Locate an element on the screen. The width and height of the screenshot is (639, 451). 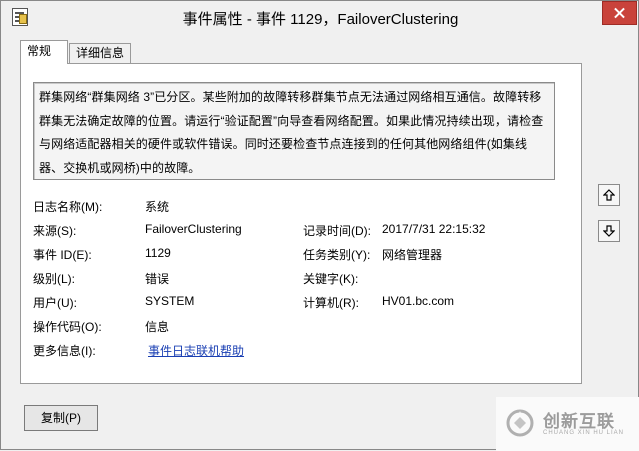
window-title: 事件属性 - 事件 1129，FailoverClustering is located at coordinates (320, 19).